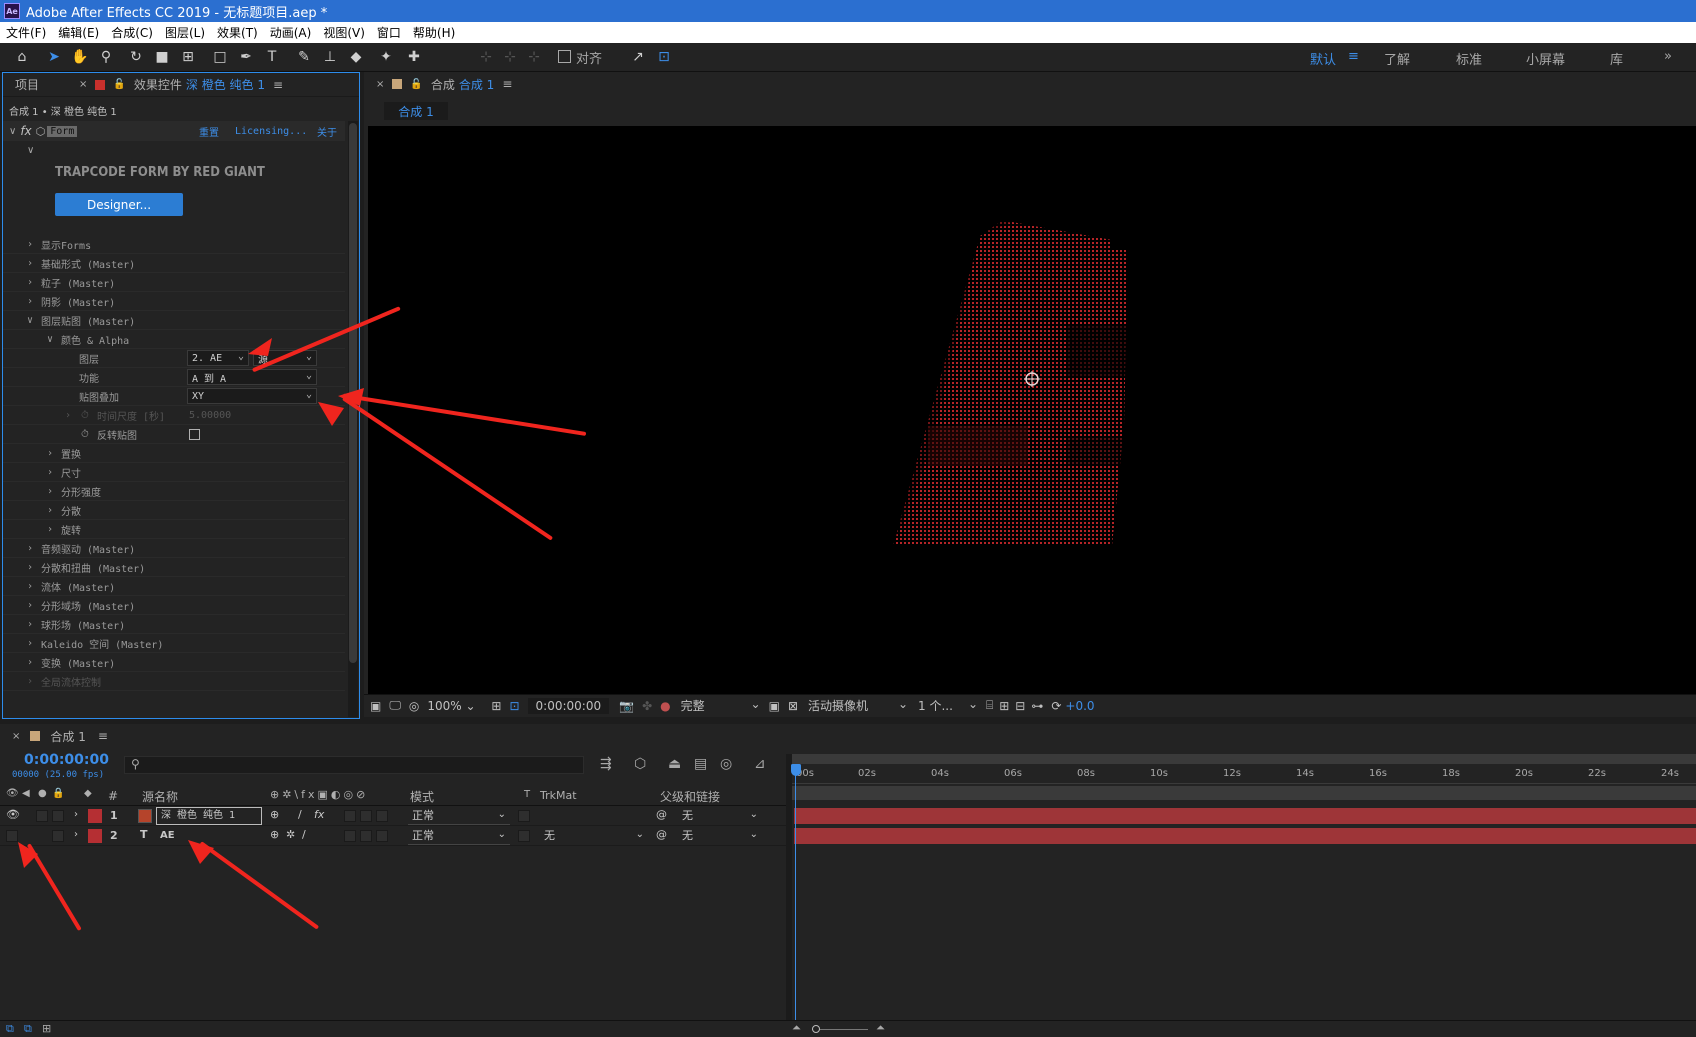 The width and height of the screenshot is (1696, 1037). I want to click on hand-tool-icon: ✋, so click(80, 57).